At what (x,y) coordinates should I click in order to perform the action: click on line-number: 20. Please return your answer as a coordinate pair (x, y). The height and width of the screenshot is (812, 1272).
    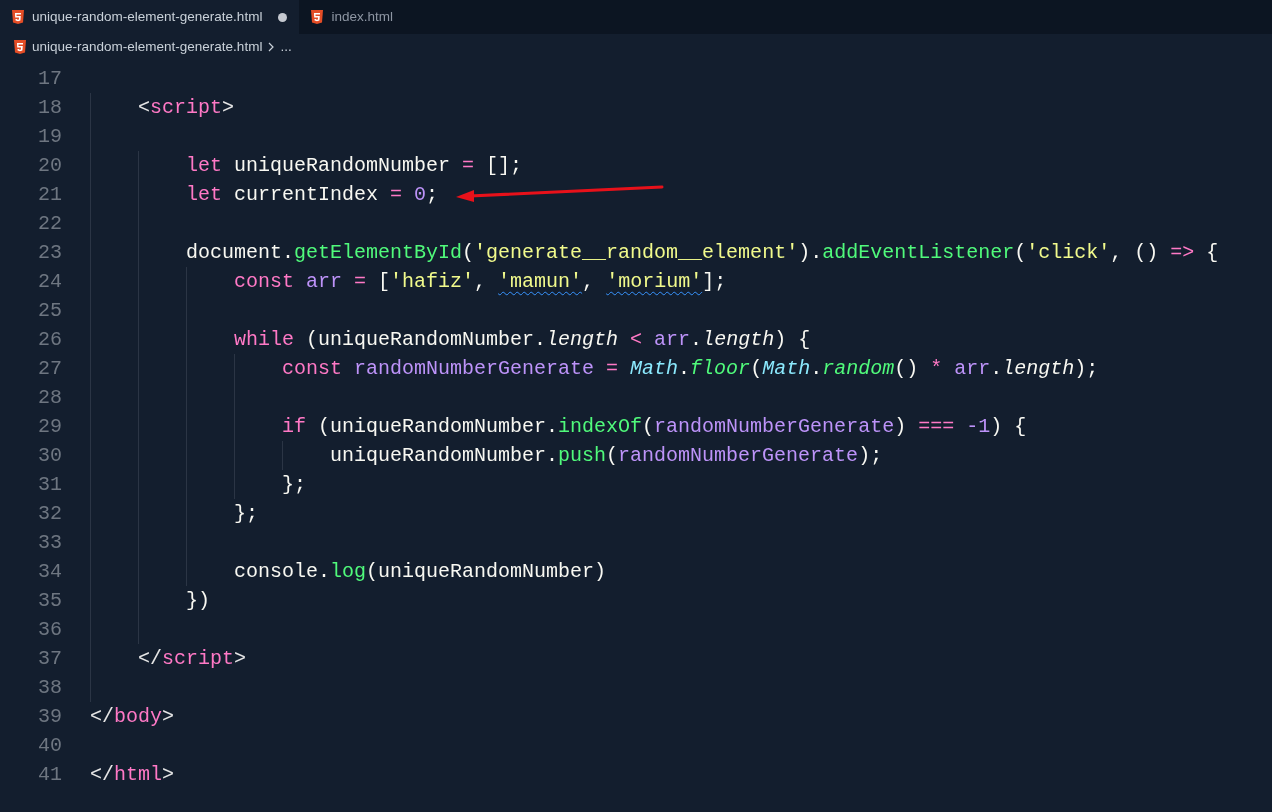
    Looking at the image, I should click on (49, 166).